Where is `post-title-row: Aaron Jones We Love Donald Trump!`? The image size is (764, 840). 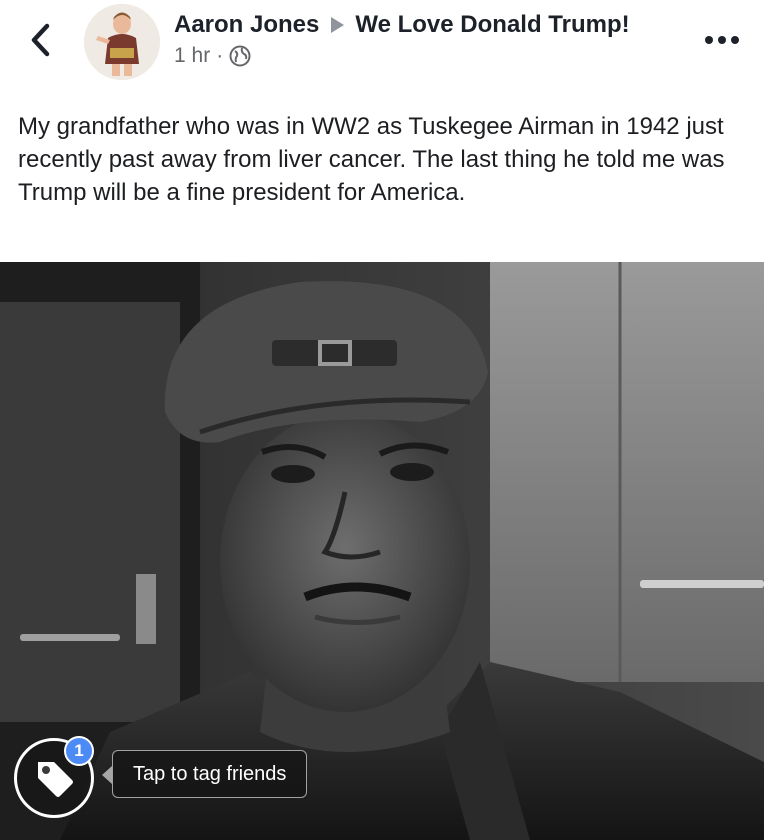
post-title-row: Aaron Jones We Love Donald Trump! is located at coordinates (402, 25).